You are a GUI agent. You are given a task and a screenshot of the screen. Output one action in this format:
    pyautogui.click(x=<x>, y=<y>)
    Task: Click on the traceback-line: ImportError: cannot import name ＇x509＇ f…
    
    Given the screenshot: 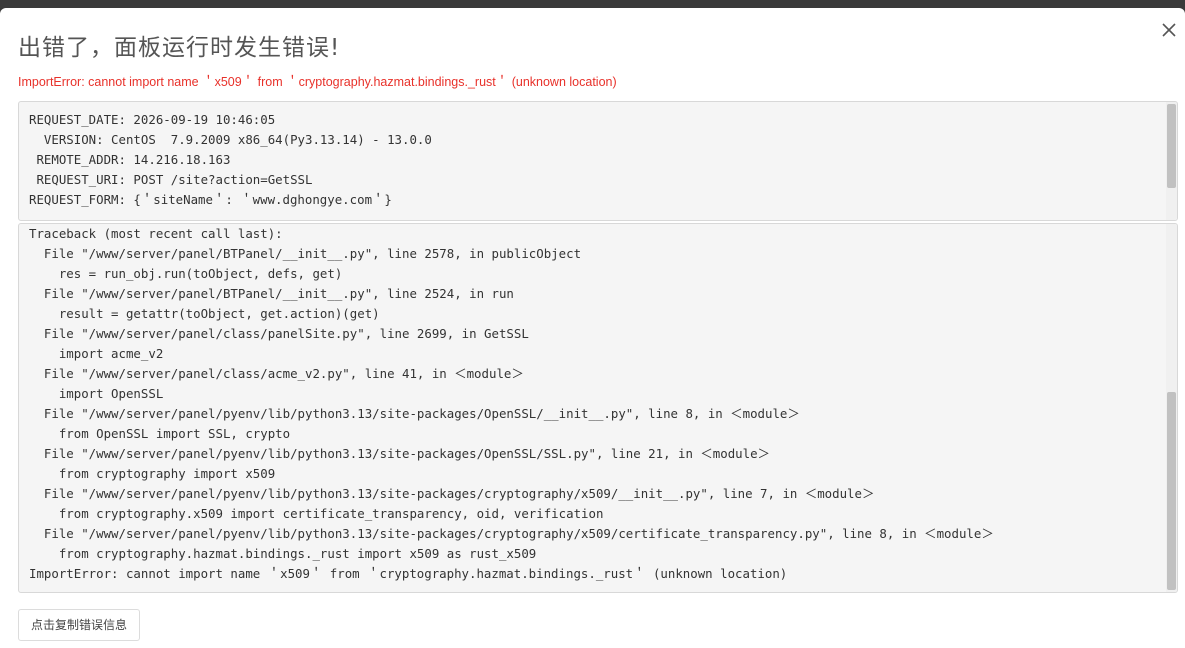 What is the action you would take?
    pyautogui.click(x=408, y=573)
    